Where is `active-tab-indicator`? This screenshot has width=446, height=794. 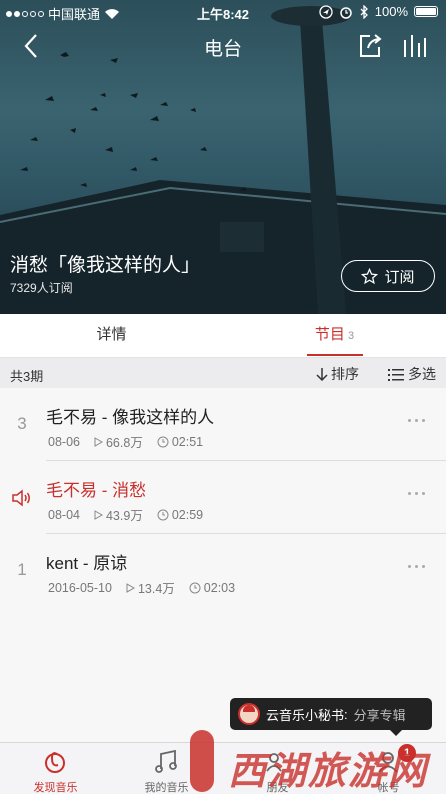 active-tab-indicator is located at coordinates (335, 355).